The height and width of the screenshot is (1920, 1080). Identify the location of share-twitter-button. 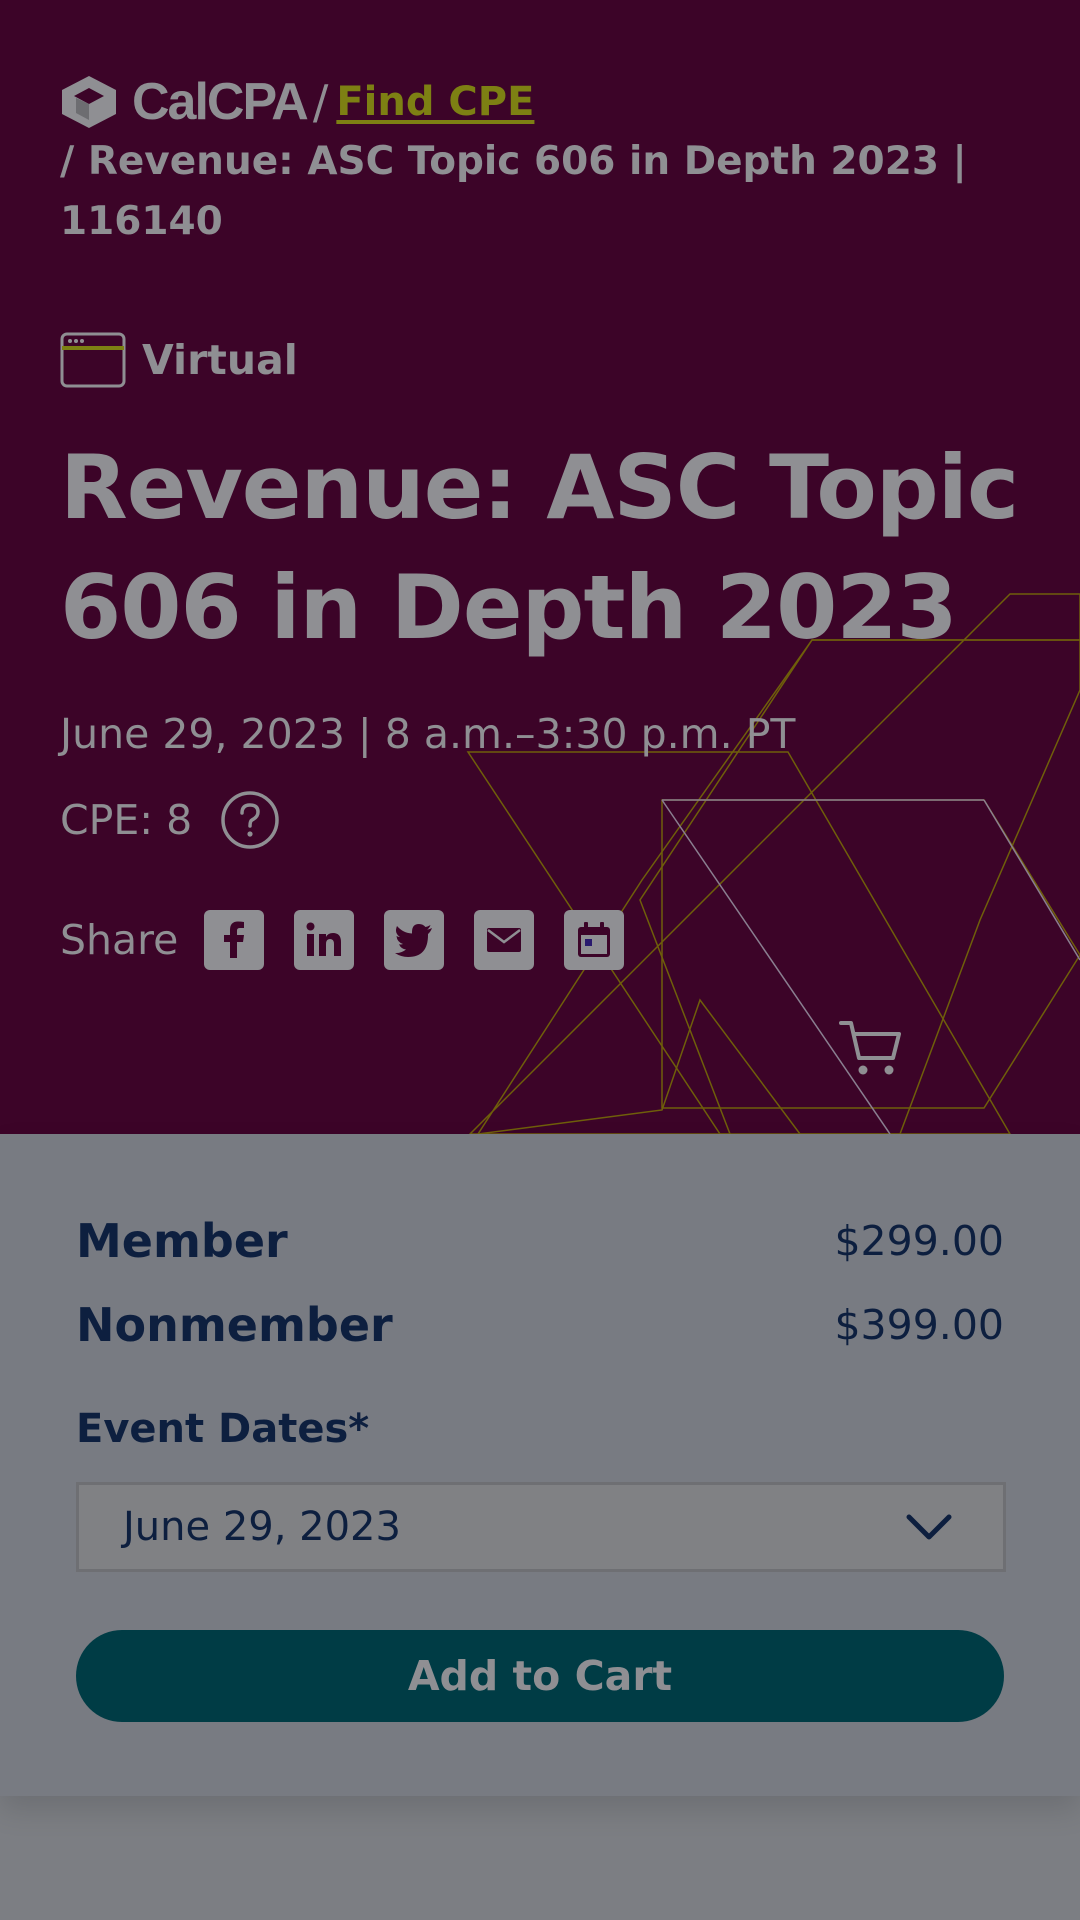
(414, 940).